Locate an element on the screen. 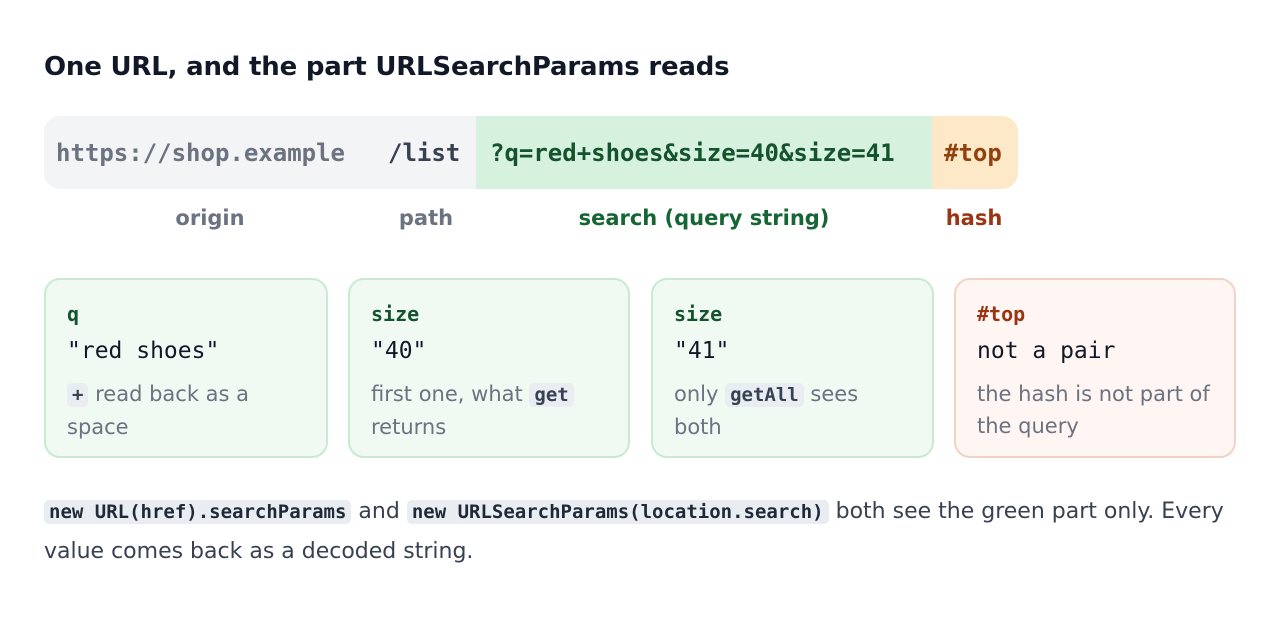 The height and width of the screenshot is (620, 1280). param-key: #top is located at coordinates (1001, 314).